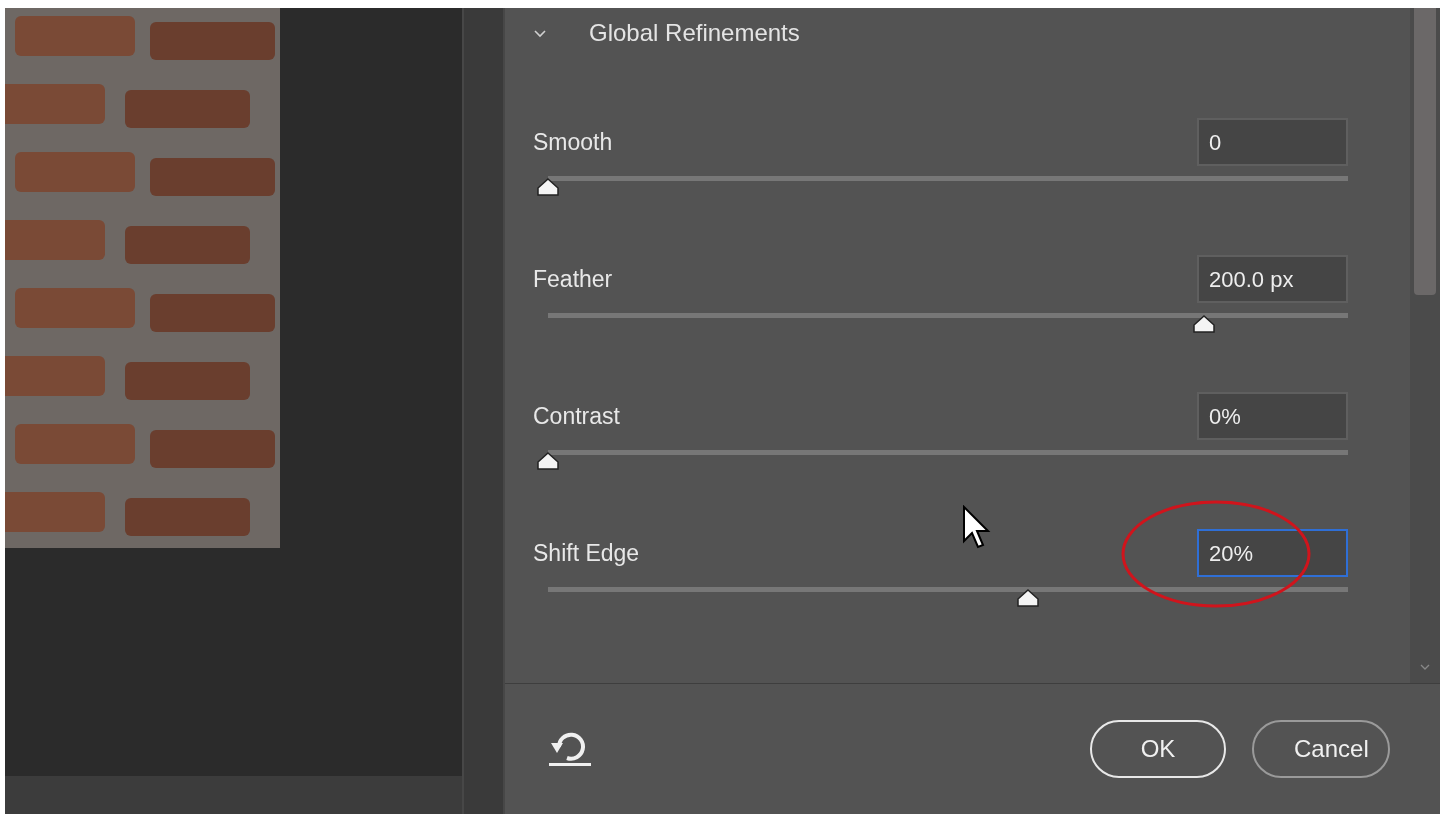 This screenshot has height=814, width=1450. Describe the element at coordinates (586, 553) in the screenshot. I see `slider-label: Shift Edge` at that location.